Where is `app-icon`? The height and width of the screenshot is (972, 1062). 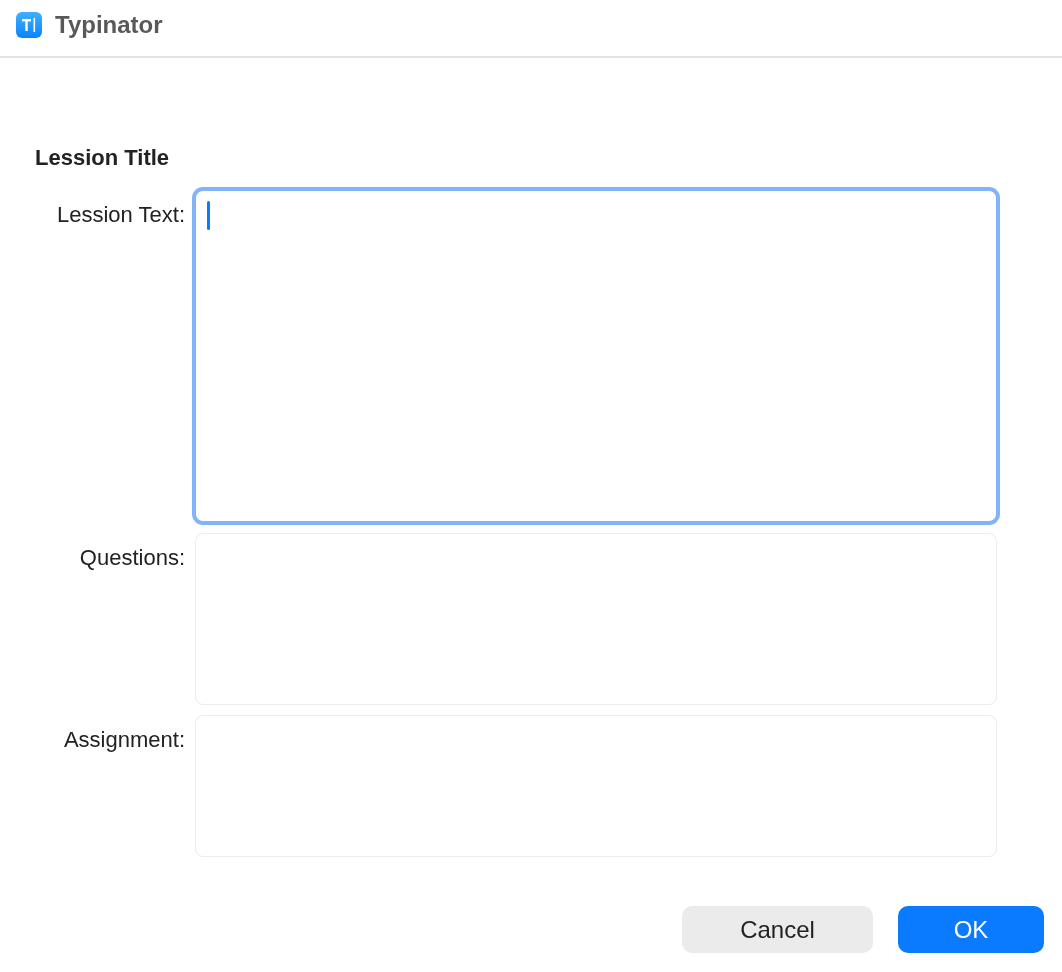
app-icon is located at coordinates (29, 25).